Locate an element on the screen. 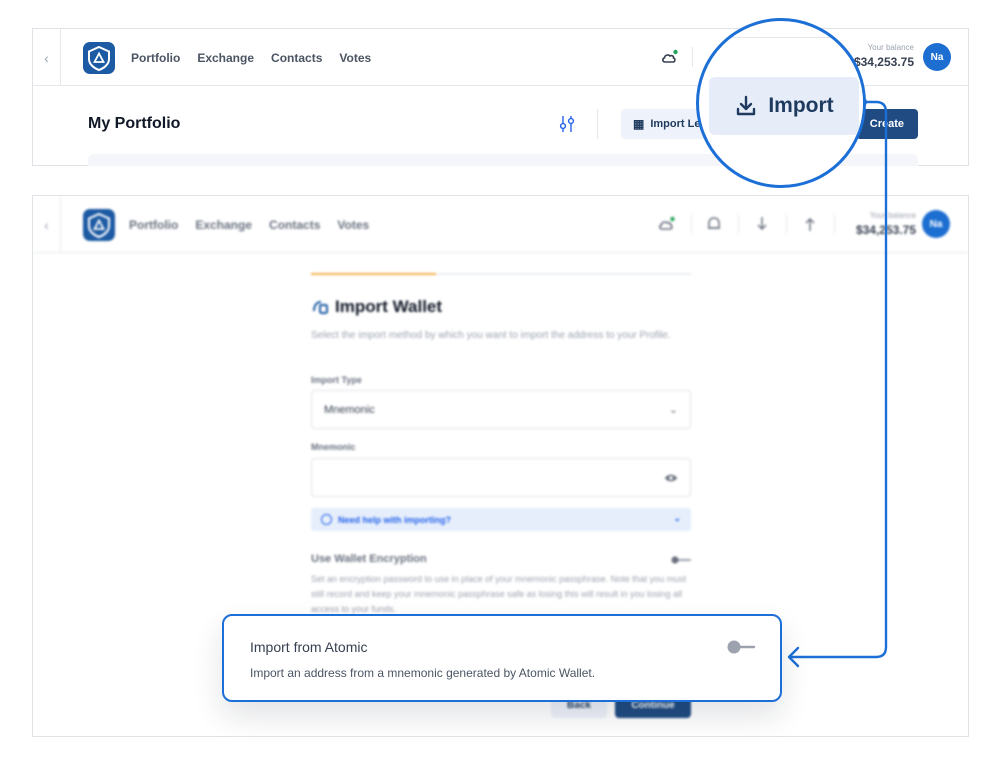  filter-settings-icon is located at coordinates (567, 124).